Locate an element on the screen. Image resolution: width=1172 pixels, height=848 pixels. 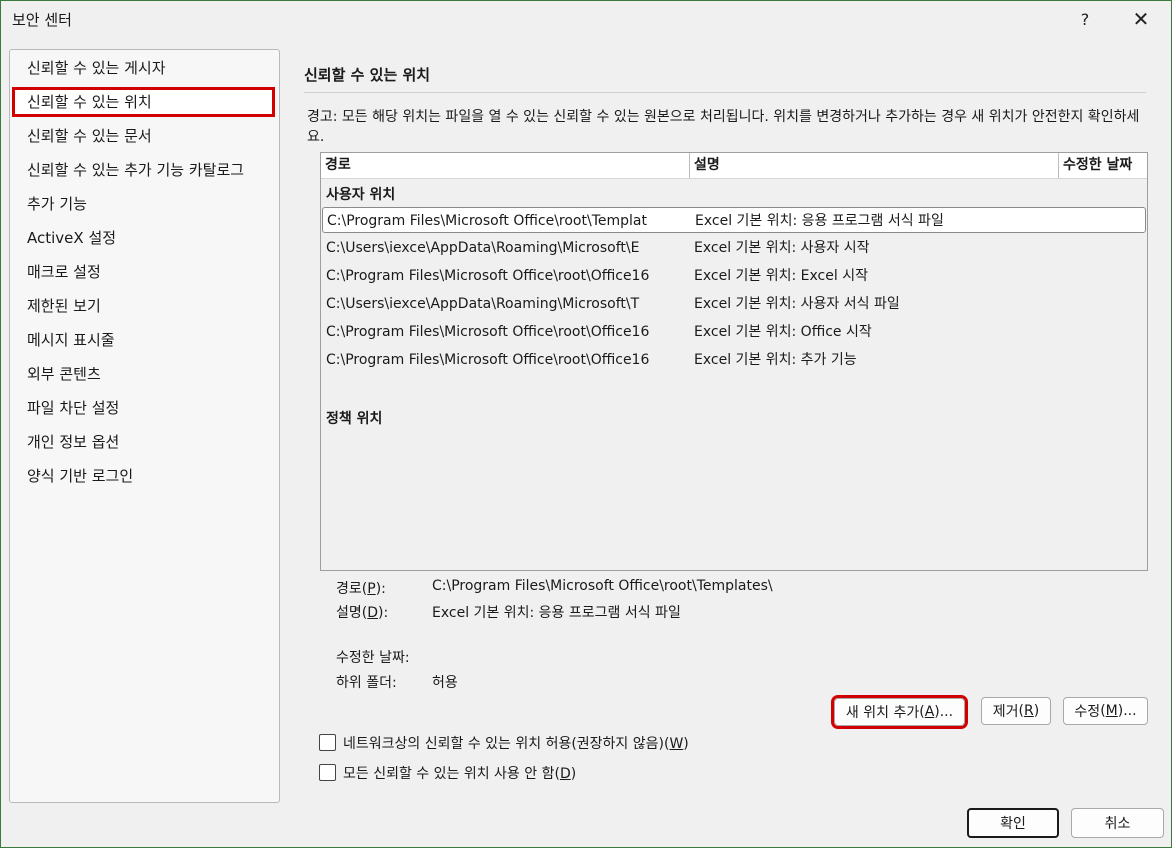
group-user-locations: 사용자 위치 is located at coordinates (361, 195).